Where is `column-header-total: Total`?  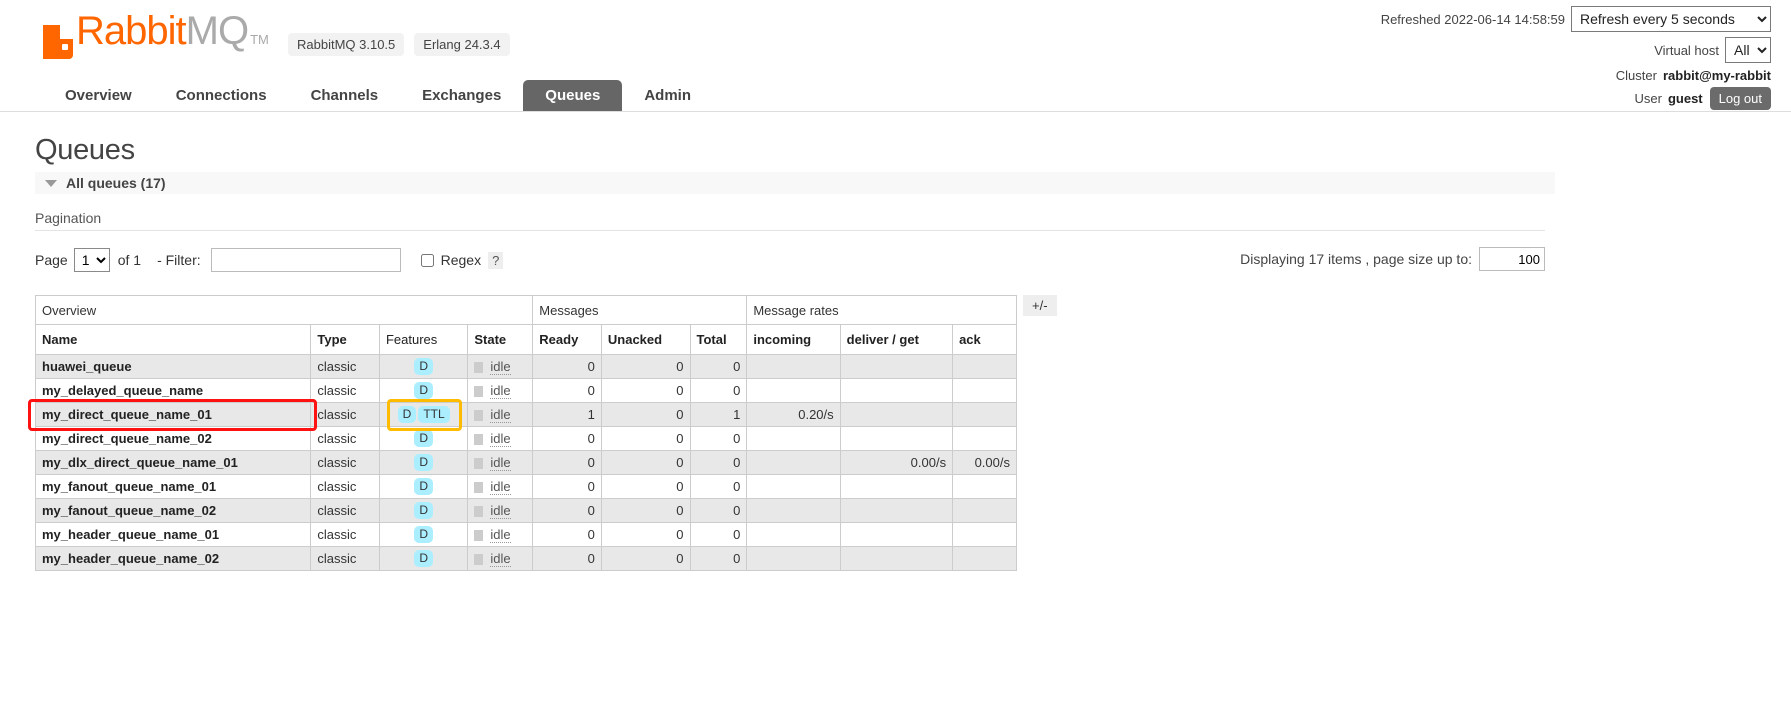
column-header-total: Total is located at coordinates (718, 339).